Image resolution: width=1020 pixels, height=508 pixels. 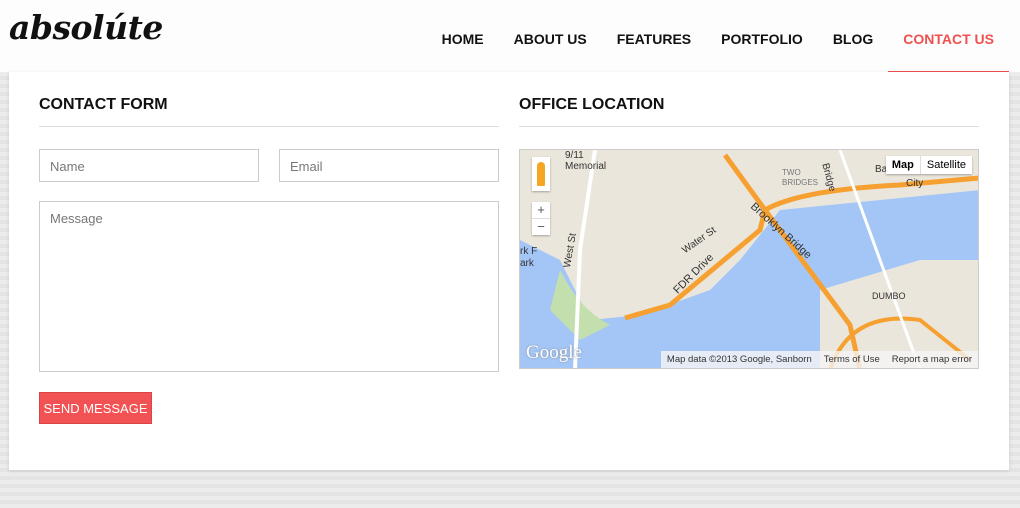 I want to click on map-type-control: Map Satellite, so click(x=928, y=165).